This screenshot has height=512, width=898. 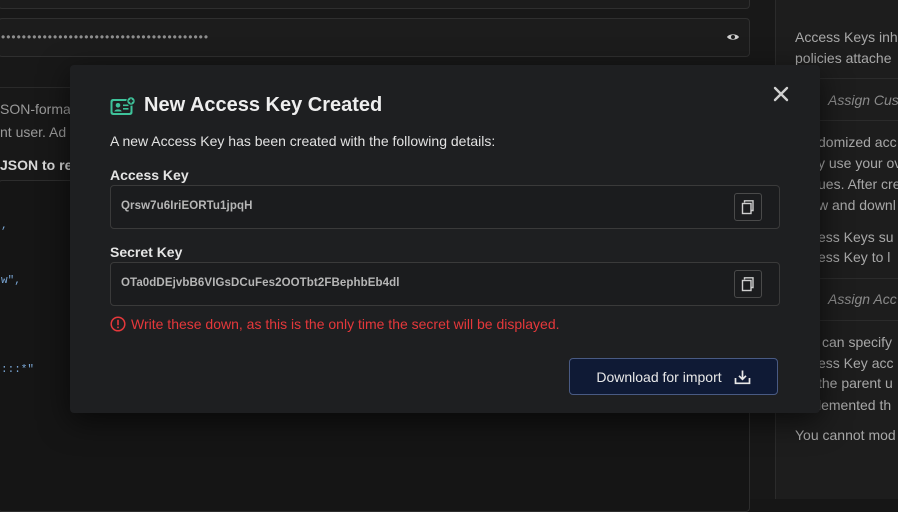 I want to click on close-icon, so click(x=781, y=94).